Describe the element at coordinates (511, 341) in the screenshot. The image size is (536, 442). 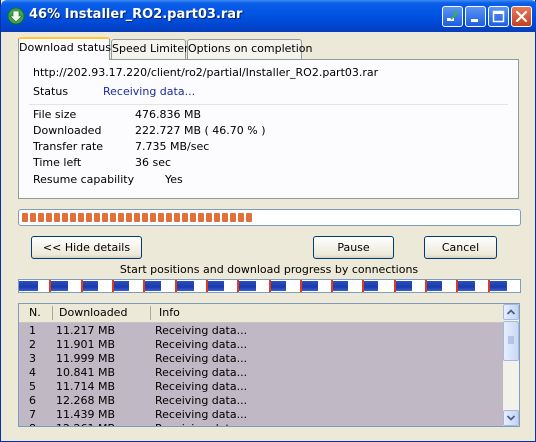
I see `scroll-thumb` at that location.